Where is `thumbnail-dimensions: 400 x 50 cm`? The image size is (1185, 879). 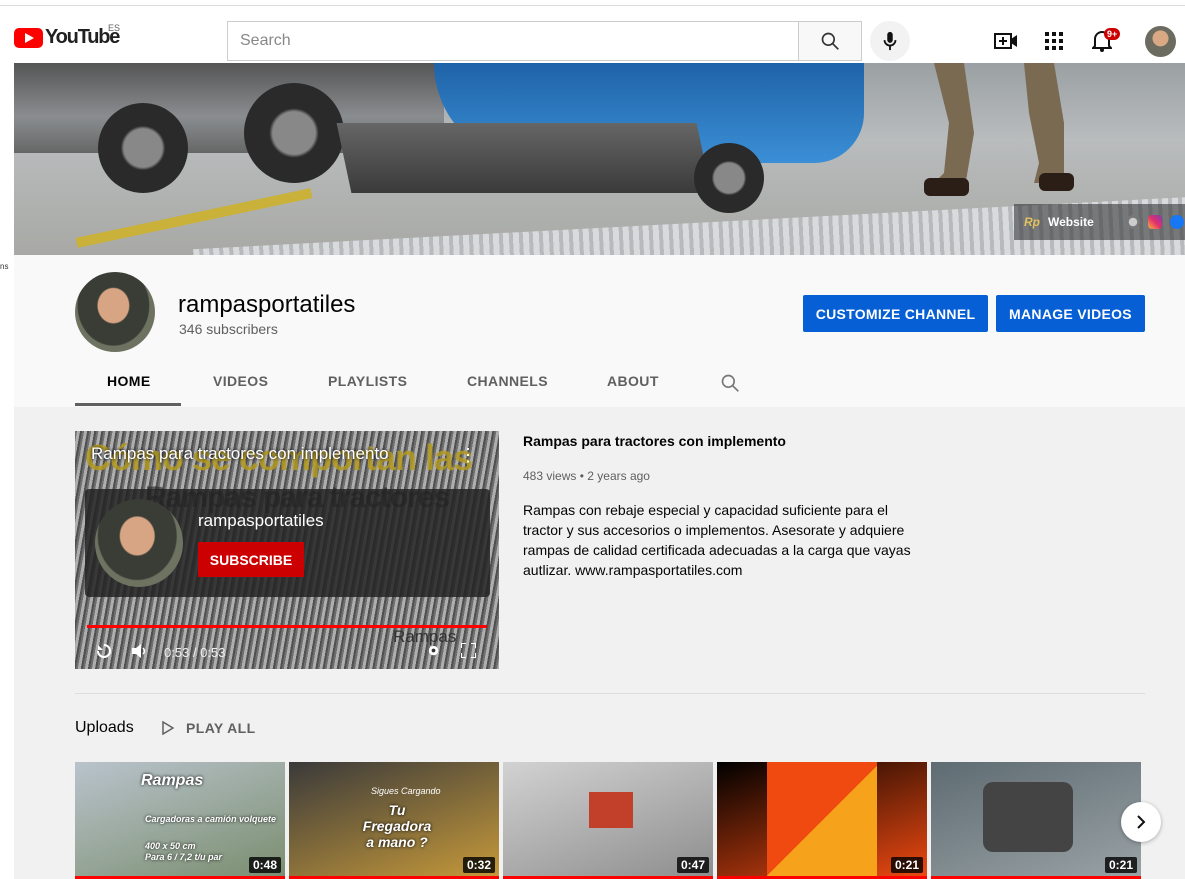 thumbnail-dimensions: 400 x 50 cm is located at coordinates (170, 846).